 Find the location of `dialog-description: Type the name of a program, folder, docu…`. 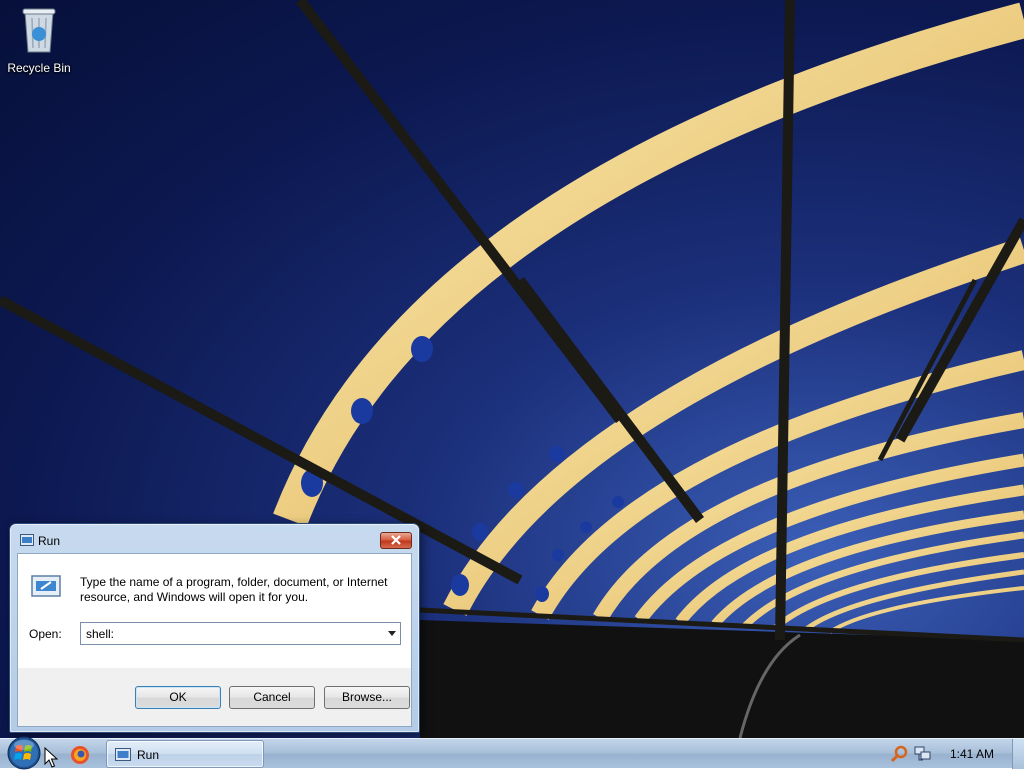

dialog-description: Type the name of a program, folder, docu… is located at coordinates (234, 589).